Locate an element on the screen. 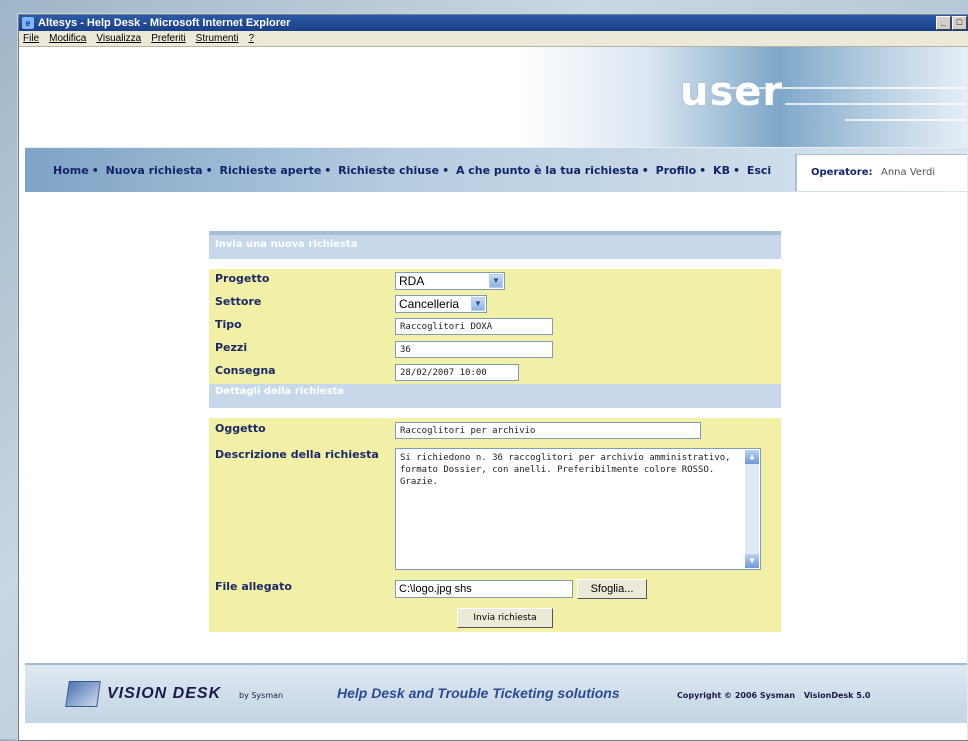 The height and width of the screenshot is (741, 968). label-descrizione: Descrizione della richiesta is located at coordinates (297, 454).